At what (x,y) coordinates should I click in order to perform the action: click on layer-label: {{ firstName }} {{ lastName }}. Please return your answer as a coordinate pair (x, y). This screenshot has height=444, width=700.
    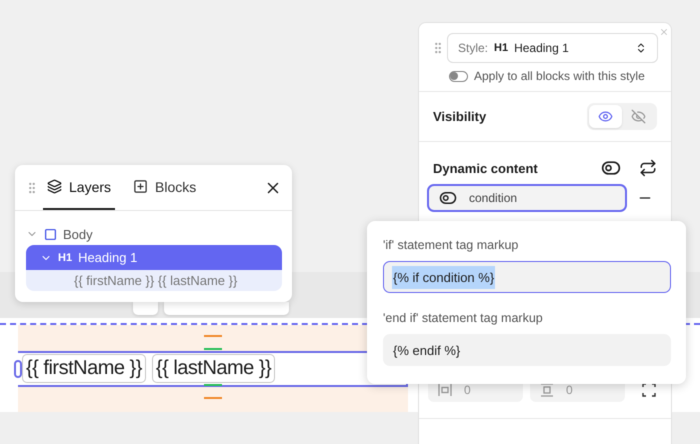
    Looking at the image, I should click on (156, 280).